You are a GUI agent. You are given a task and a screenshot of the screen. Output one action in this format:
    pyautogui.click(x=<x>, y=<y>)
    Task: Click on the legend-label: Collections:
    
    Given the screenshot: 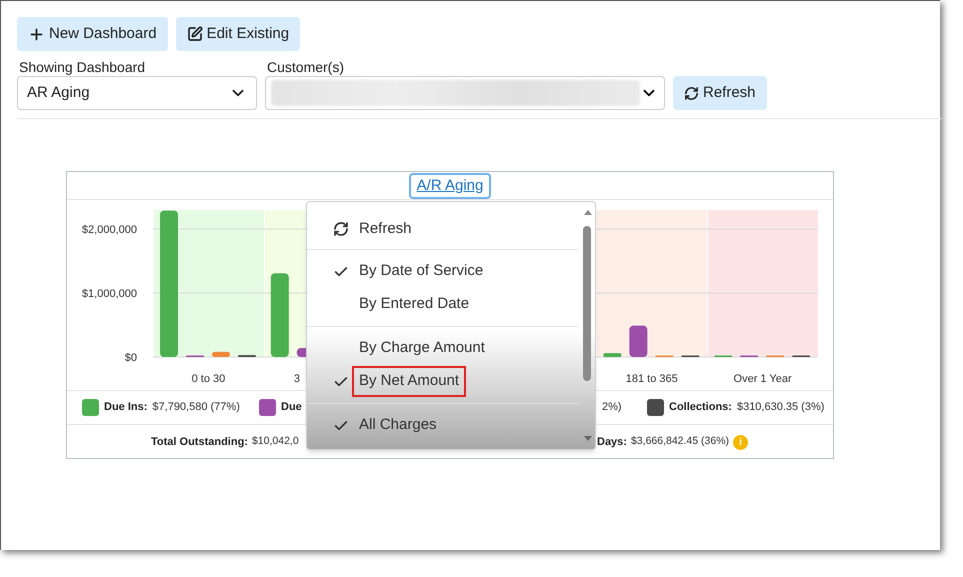 What is the action you would take?
    pyautogui.click(x=700, y=408)
    